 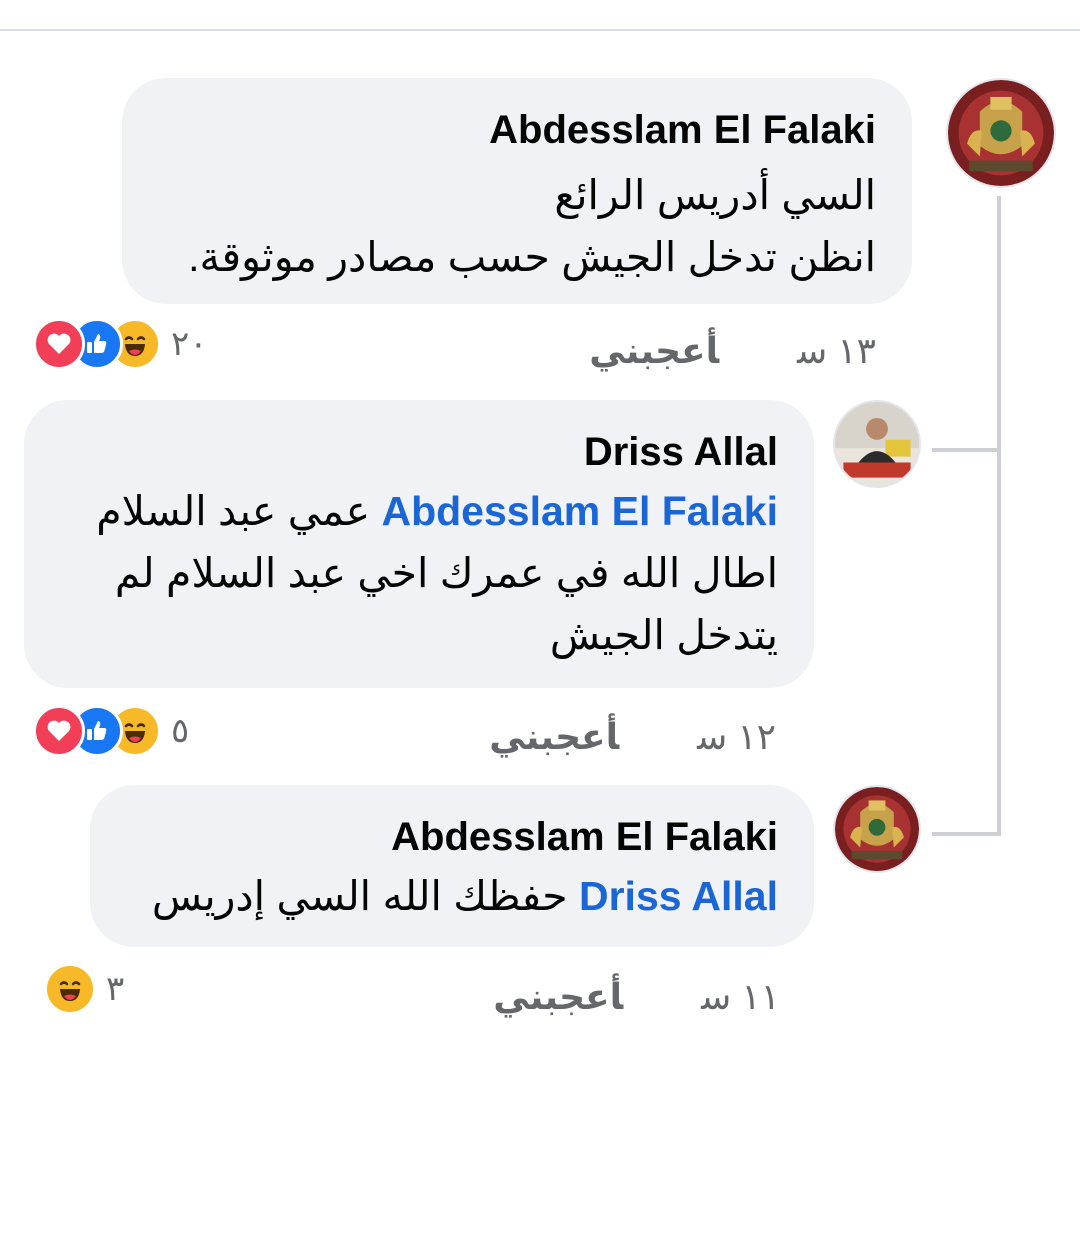 I want to click on comment-time: ١١ س, so click(x=740, y=996).